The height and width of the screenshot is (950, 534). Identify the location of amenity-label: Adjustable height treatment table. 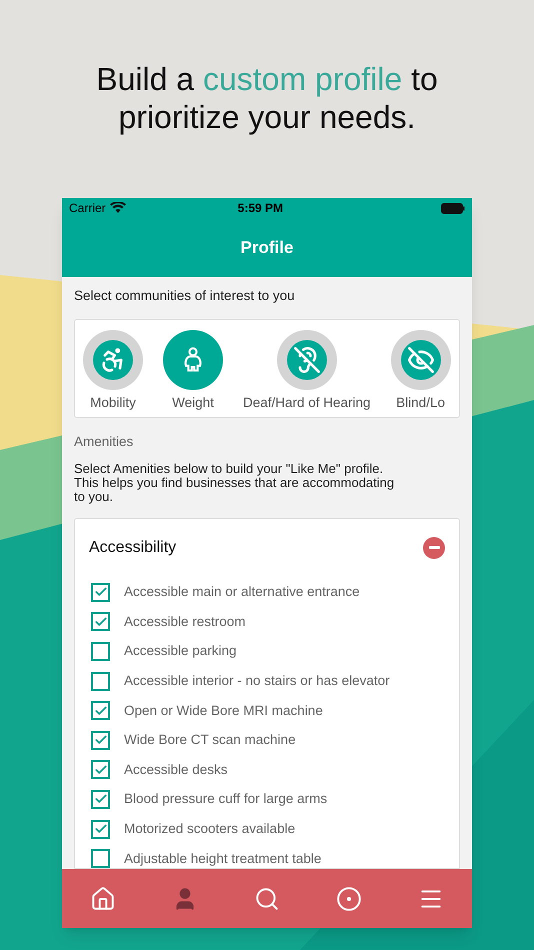
(223, 859).